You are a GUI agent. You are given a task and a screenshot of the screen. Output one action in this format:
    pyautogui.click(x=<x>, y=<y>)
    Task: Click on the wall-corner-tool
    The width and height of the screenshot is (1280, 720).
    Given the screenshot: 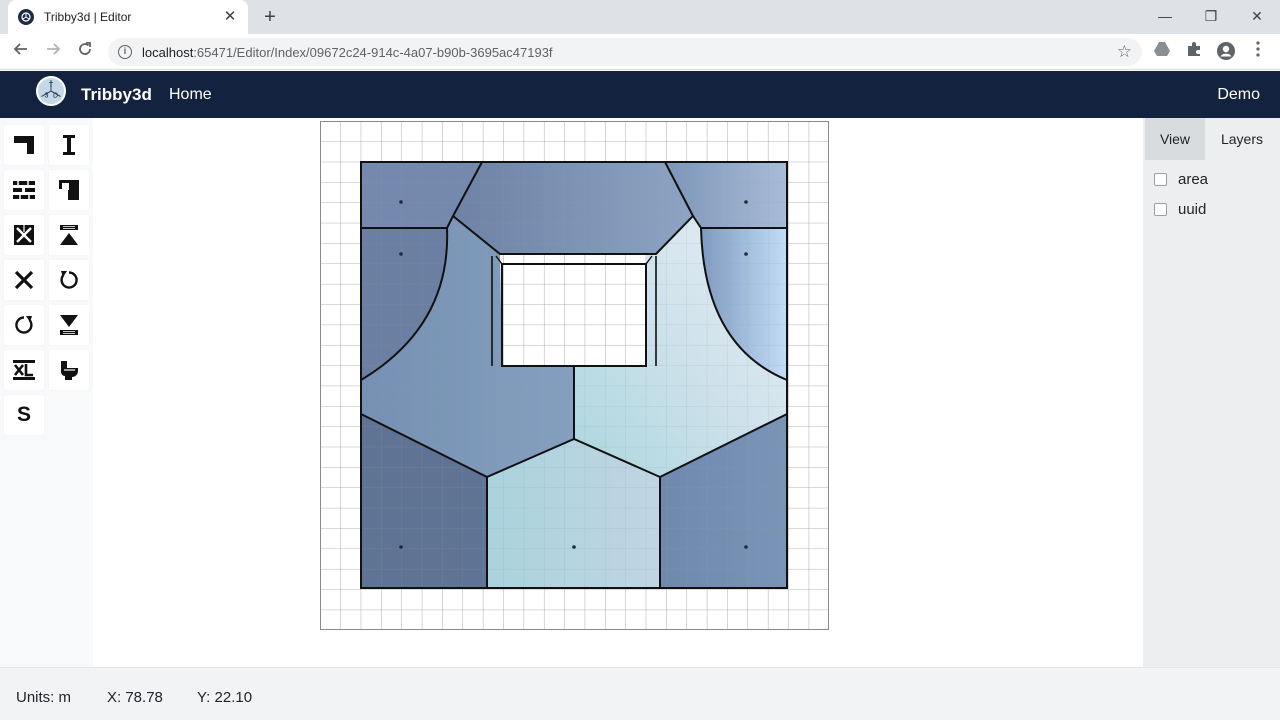 What is the action you would take?
    pyautogui.click(x=24, y=145)
    